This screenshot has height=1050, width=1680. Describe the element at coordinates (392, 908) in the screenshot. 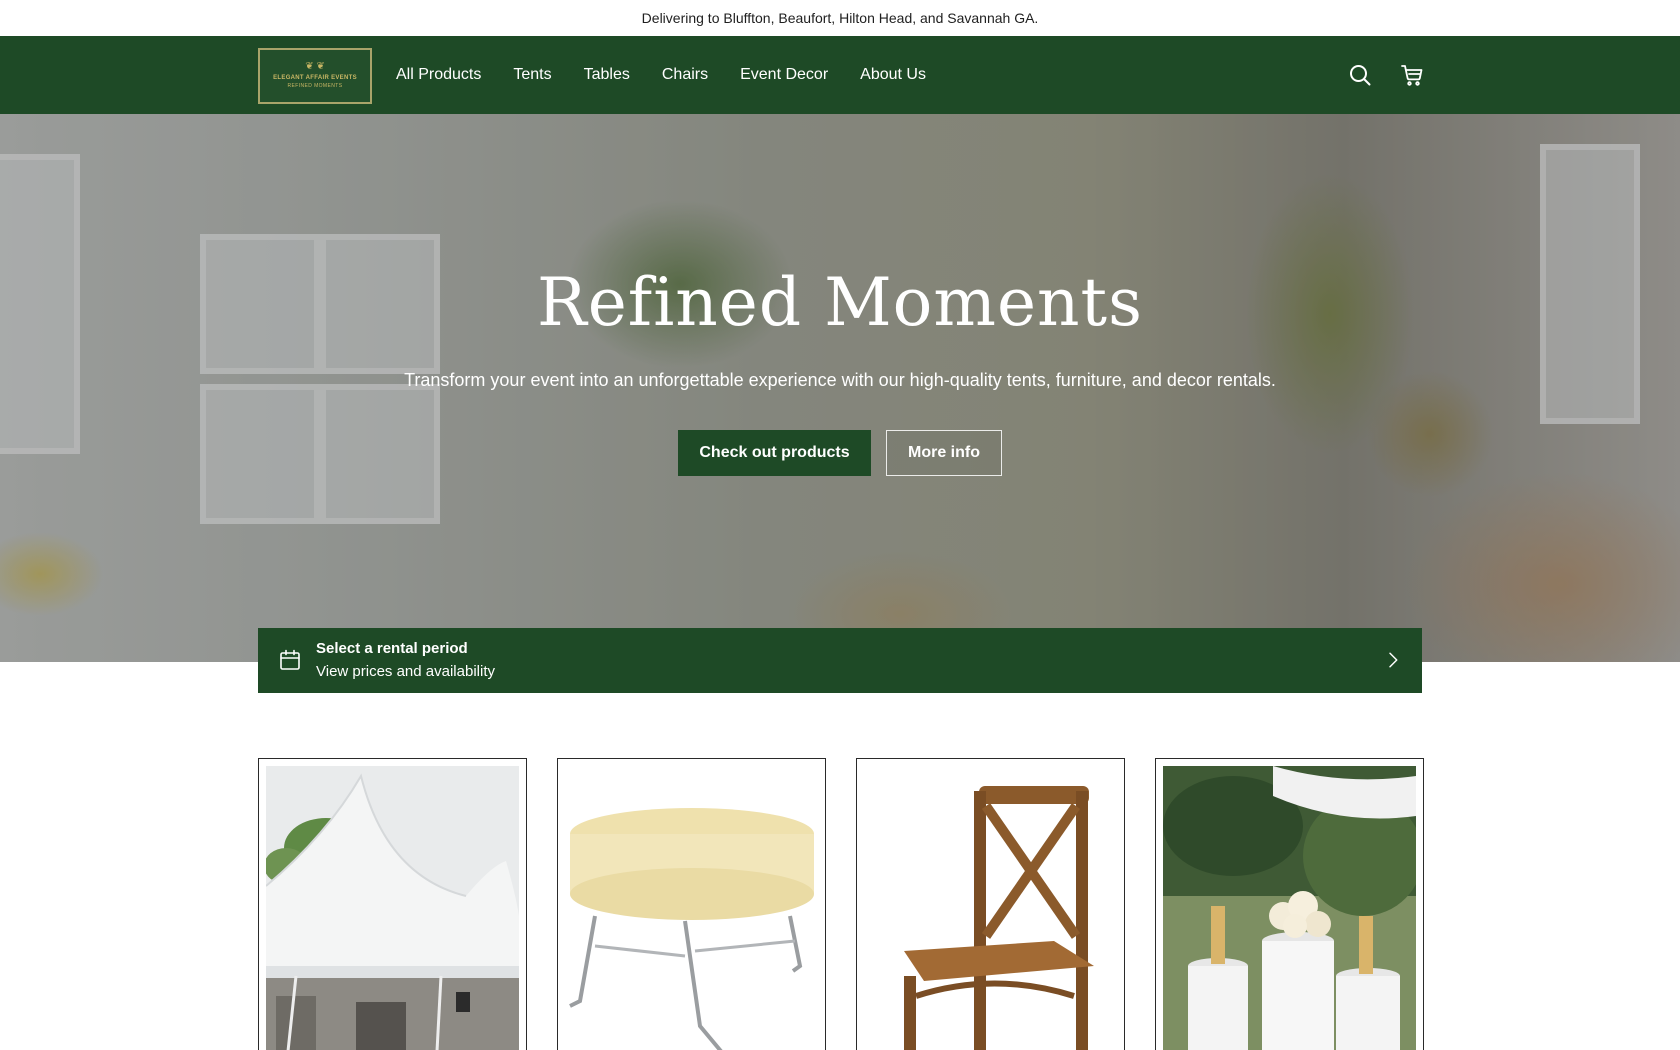

I see `tent-image` at that location.